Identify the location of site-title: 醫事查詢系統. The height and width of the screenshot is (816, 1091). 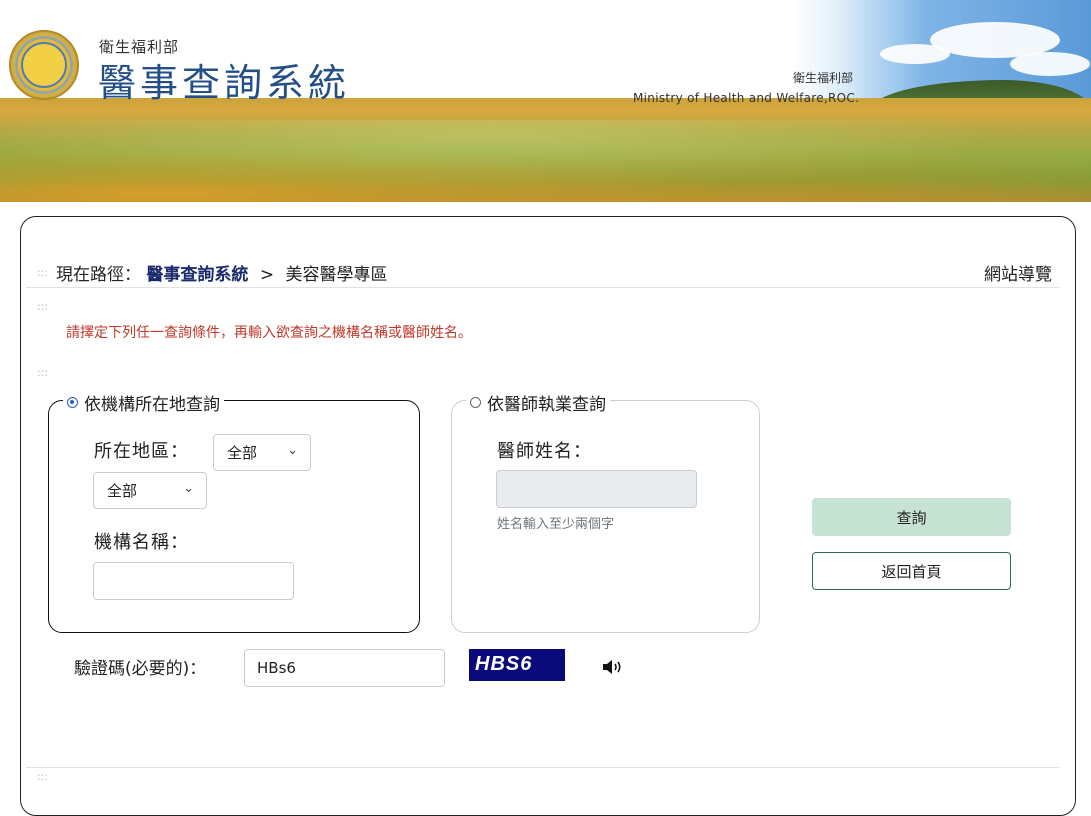
(224, 79).